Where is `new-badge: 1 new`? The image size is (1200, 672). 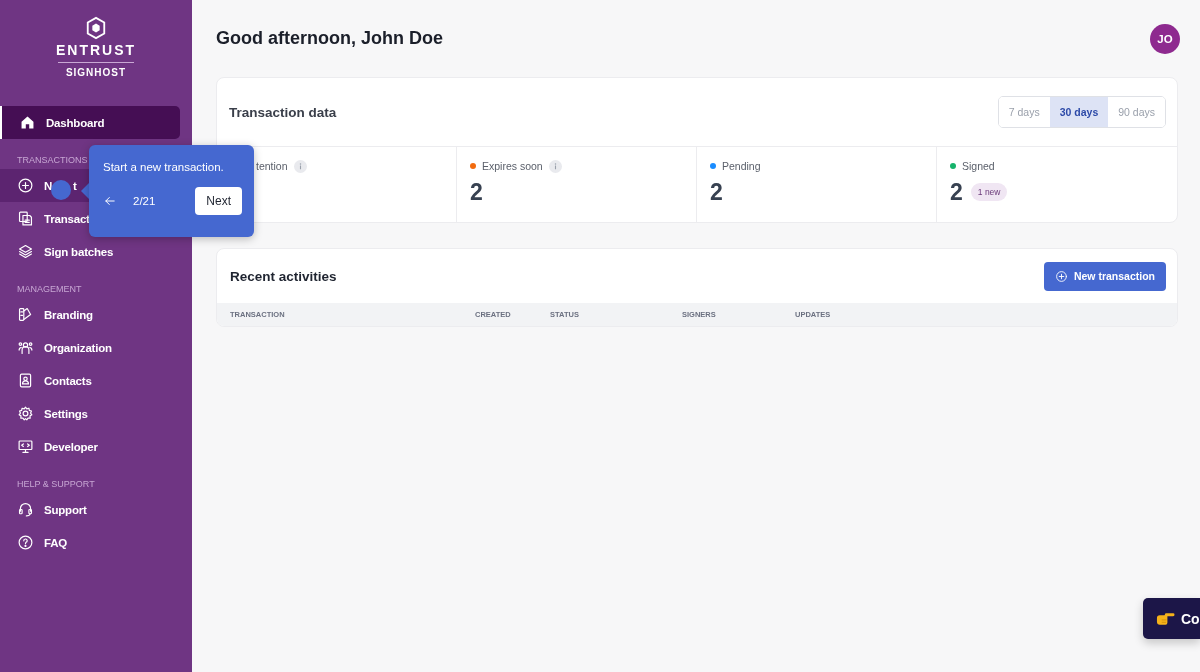 new-badge: 1 new is located at coordinates (989, 192).